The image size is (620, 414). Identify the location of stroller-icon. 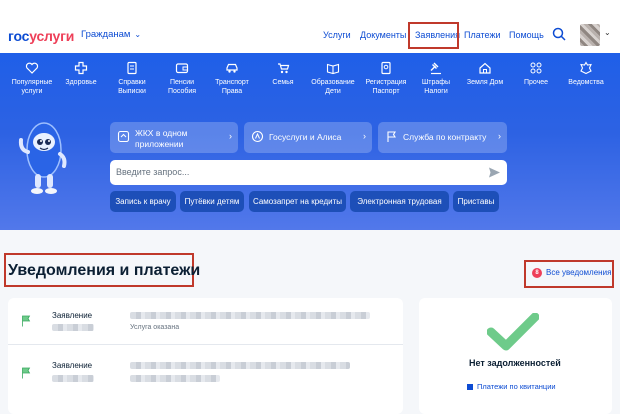
(284, 68).